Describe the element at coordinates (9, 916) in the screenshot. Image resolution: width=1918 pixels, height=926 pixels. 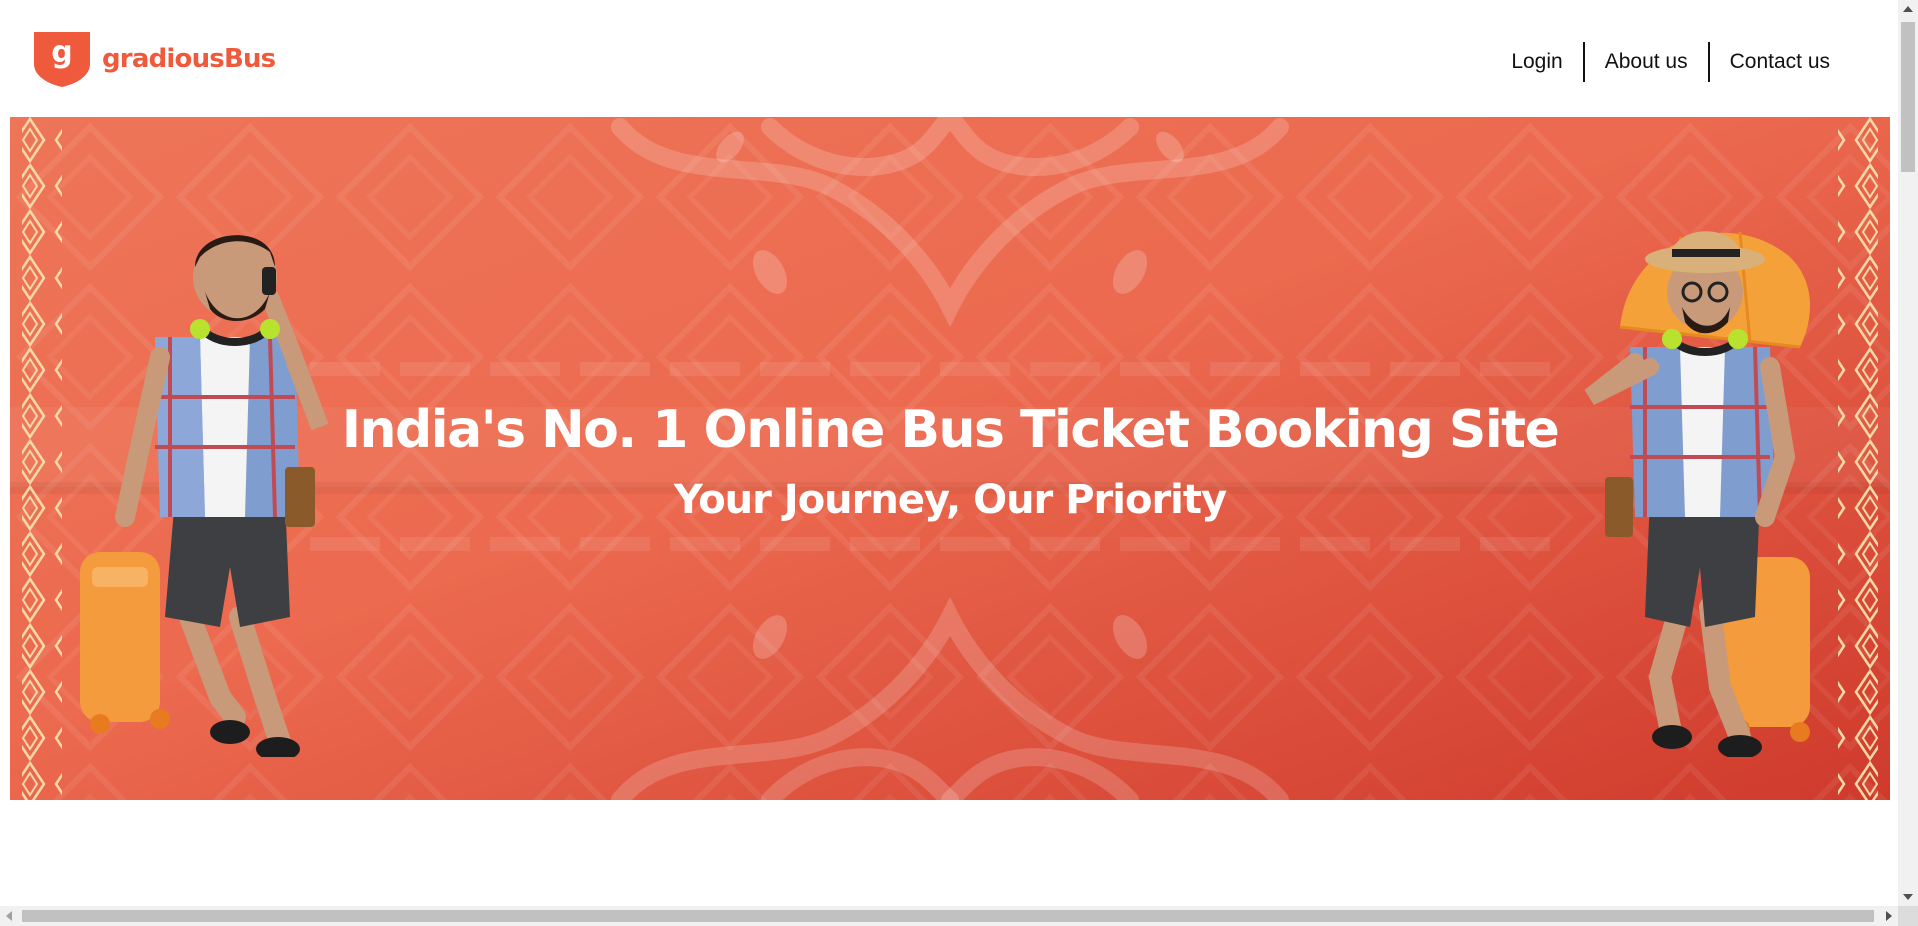
I see `scroll-left-arrow-icon` at that location.